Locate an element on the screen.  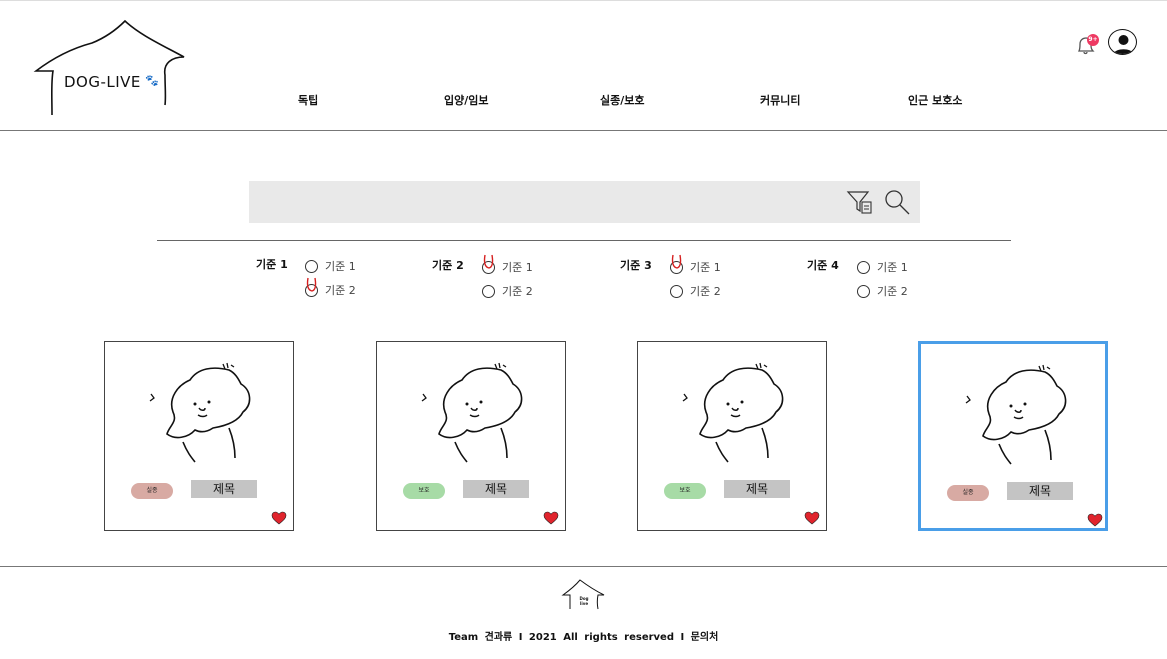
nav-item-shelters: 인근 보호소 is located at coordinates (935, 100).